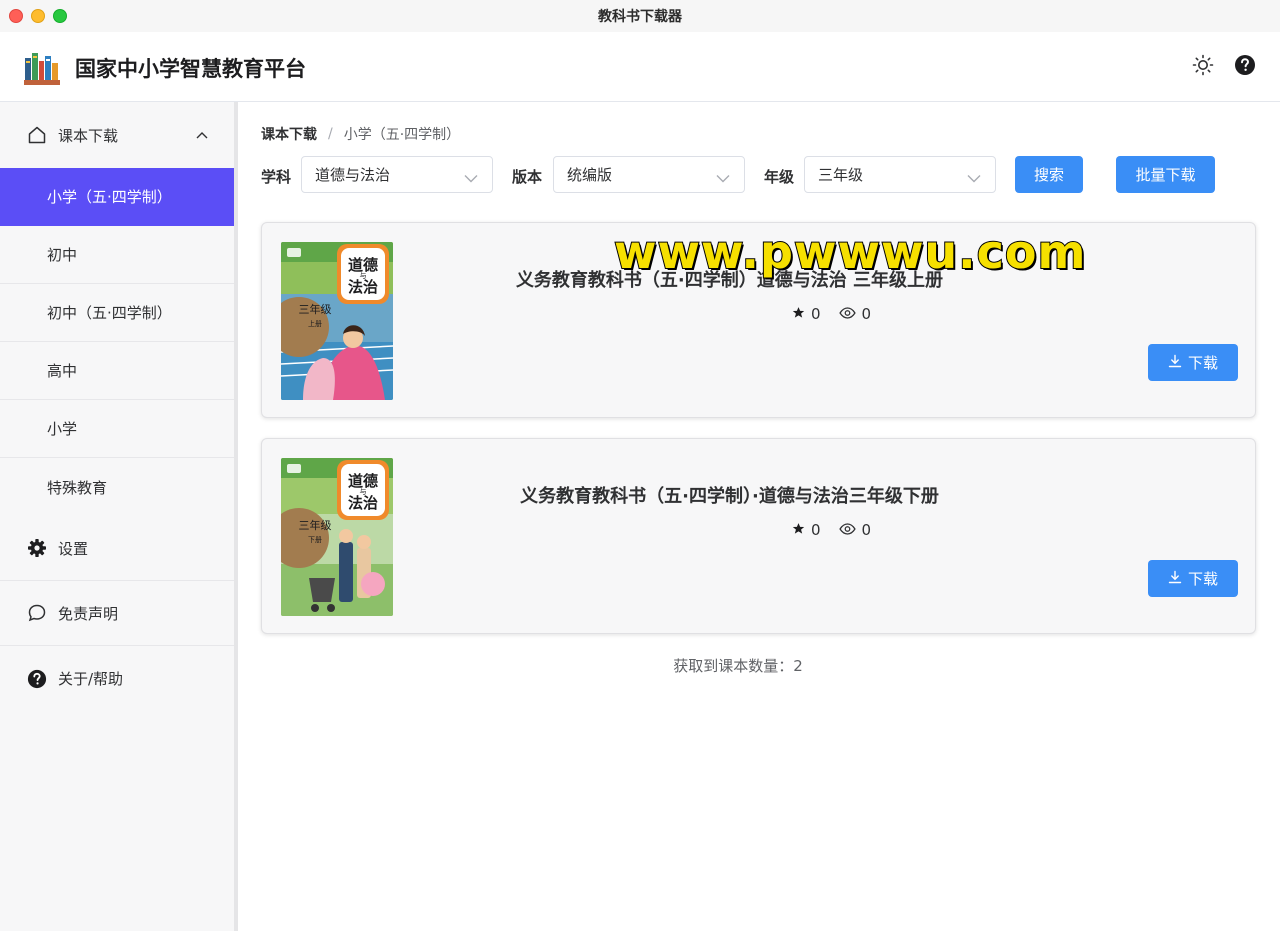 The width and height of the screenshot is (1280, 931). What do you see at coordinates (779, 177) in the screenshot?
I see `grade-label: 年级` at bounding box center [779, 177].